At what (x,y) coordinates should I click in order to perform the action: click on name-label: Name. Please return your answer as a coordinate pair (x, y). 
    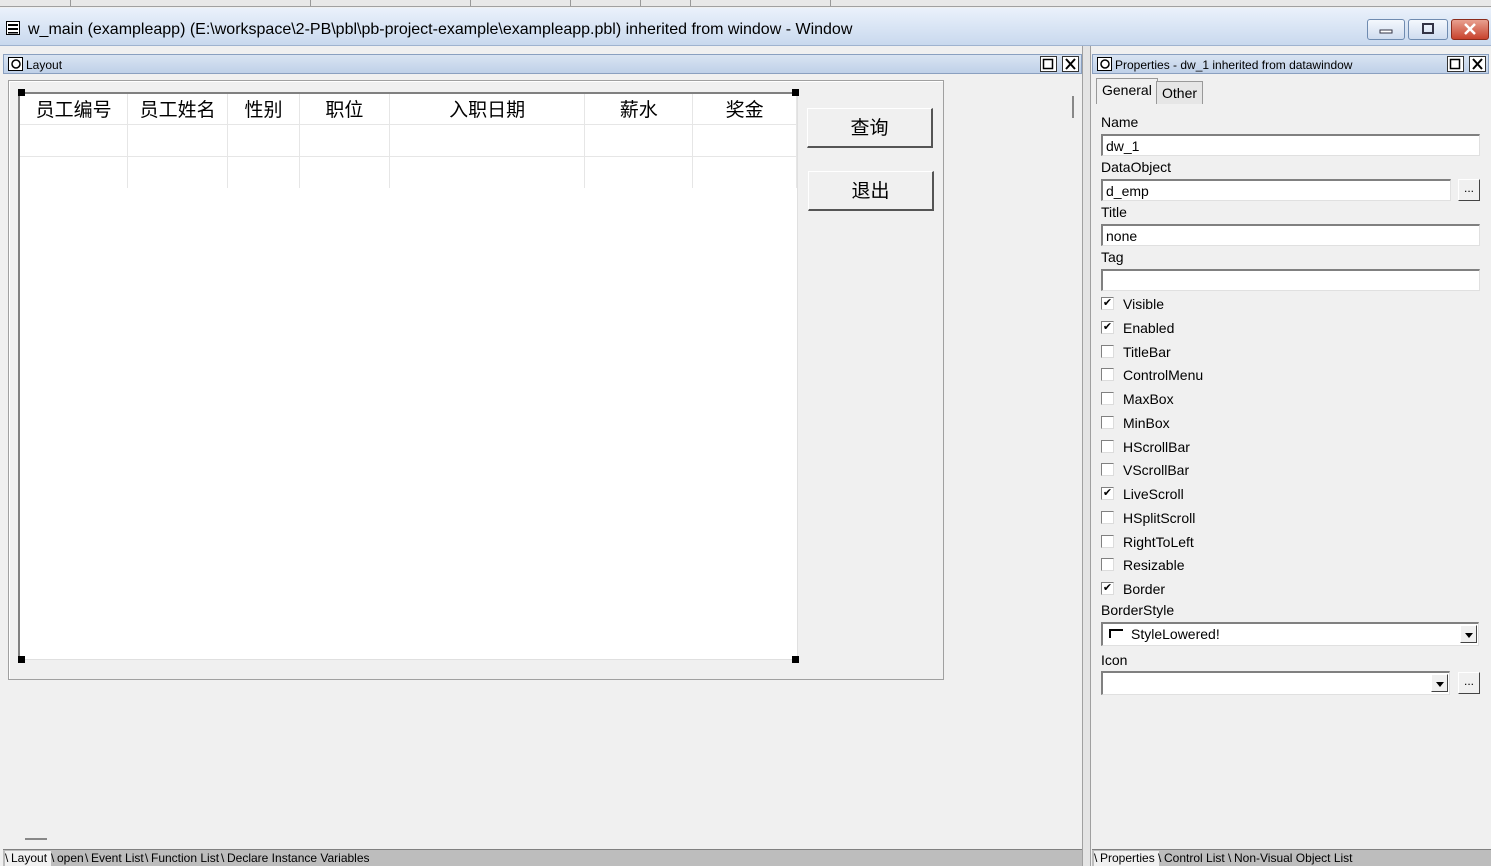
    Looking at the image, I should click on (1120, 122).